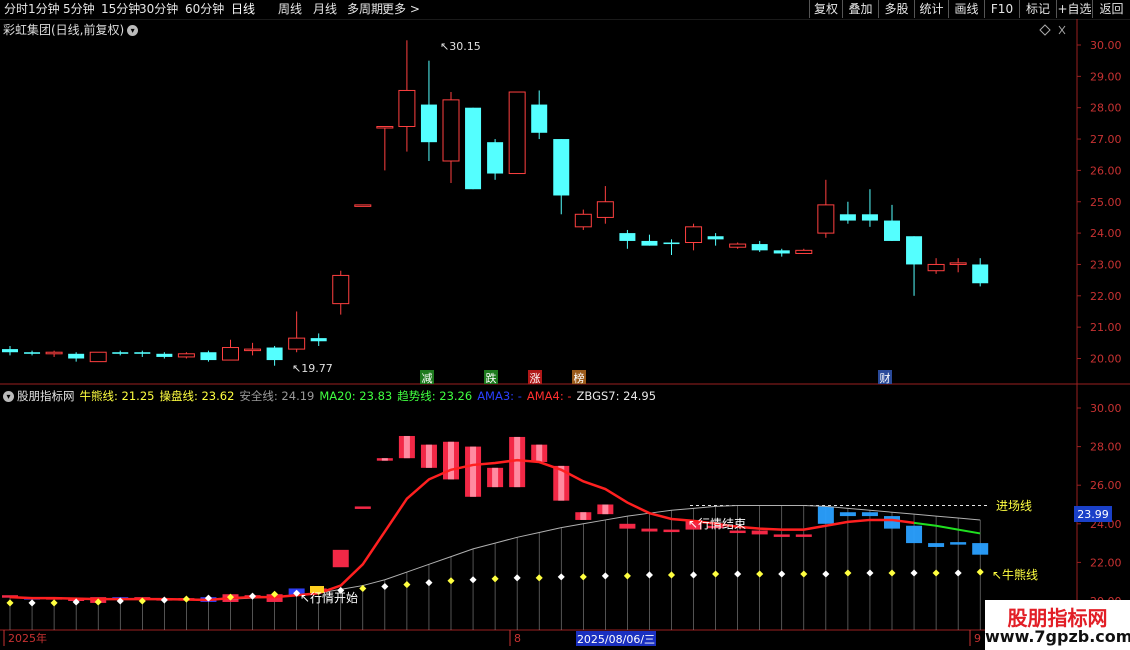 This screenshot has width=1130, height=650. Describe the element at coordinates (64, 30) in the screenshot. I see `stock-title-text: 彩虹集团(日线,前复权)` at that location.